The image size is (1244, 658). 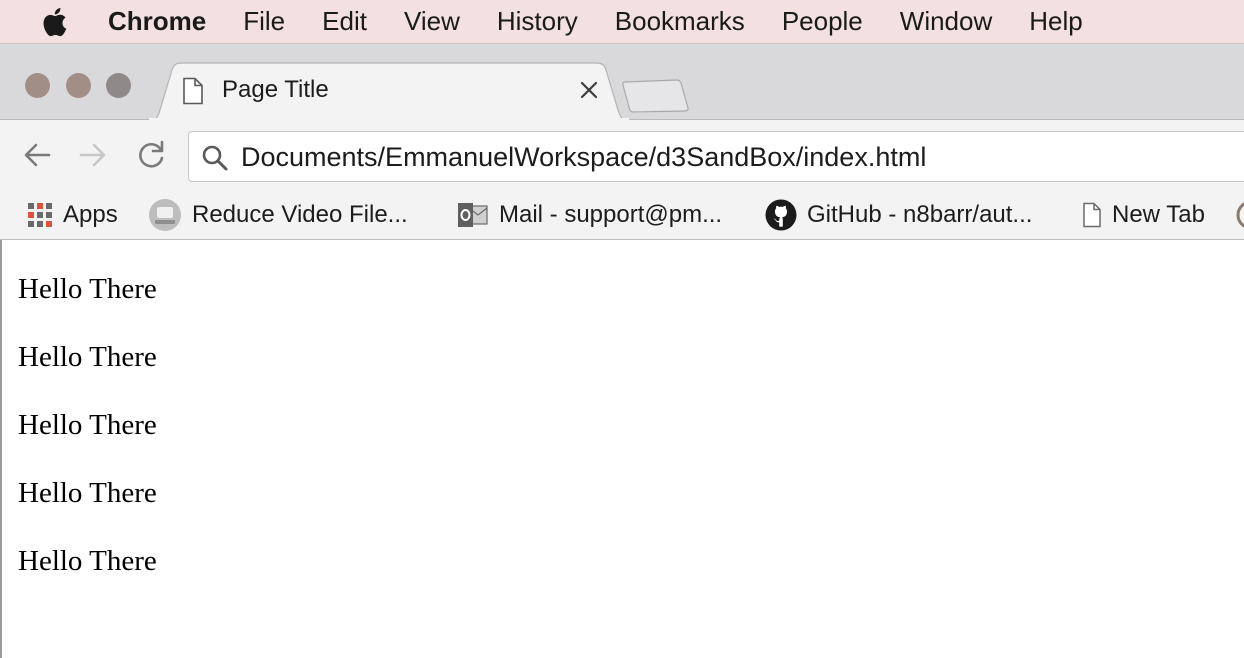 I want to click on bookmark-overflow-icon, so click(x=1240, y=215).